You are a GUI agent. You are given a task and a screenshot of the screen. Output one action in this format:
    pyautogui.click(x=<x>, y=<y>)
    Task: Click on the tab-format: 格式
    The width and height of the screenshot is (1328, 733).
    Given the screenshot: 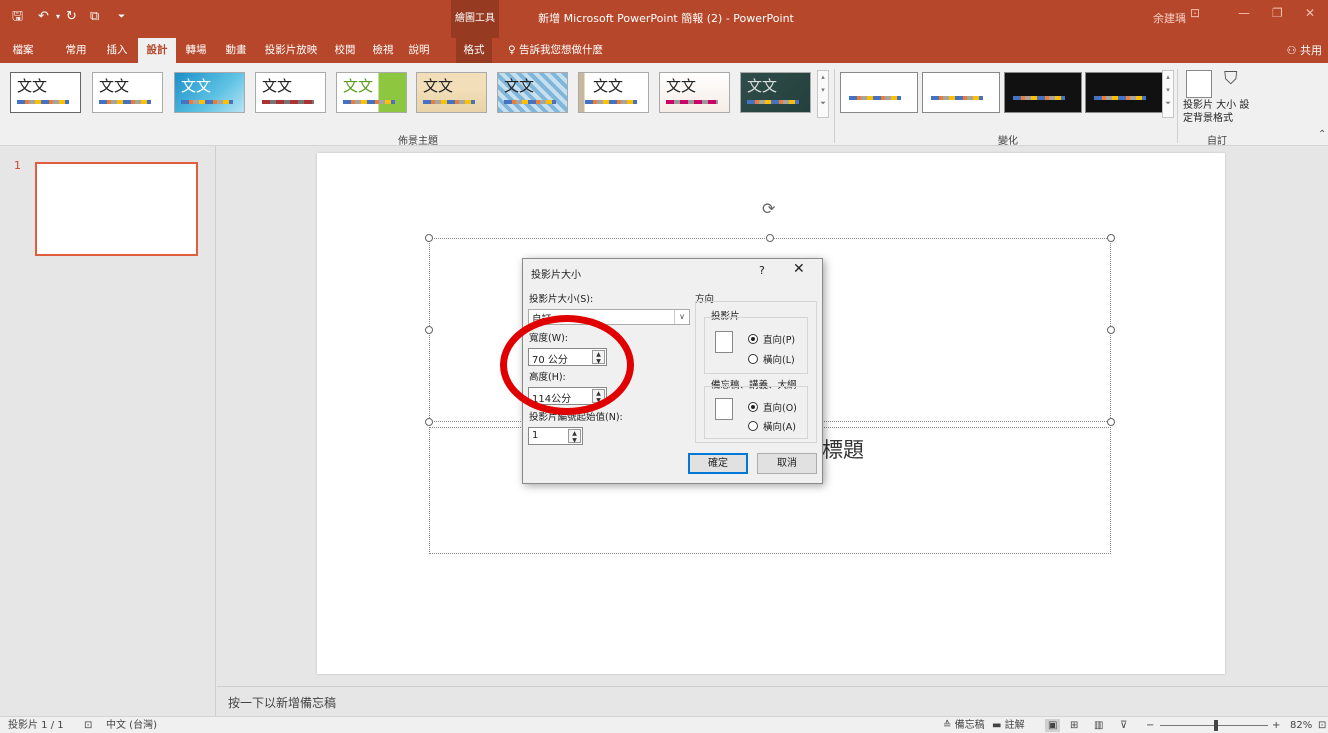 What is the action you would take?
    pyautogui.click(x=474, y=50)
    